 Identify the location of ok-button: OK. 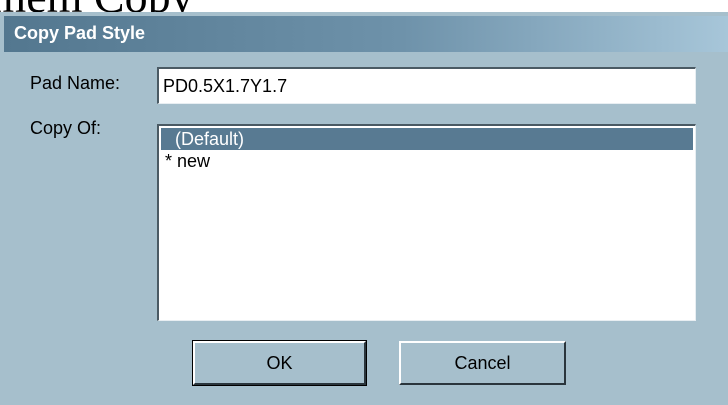
(279, 363).